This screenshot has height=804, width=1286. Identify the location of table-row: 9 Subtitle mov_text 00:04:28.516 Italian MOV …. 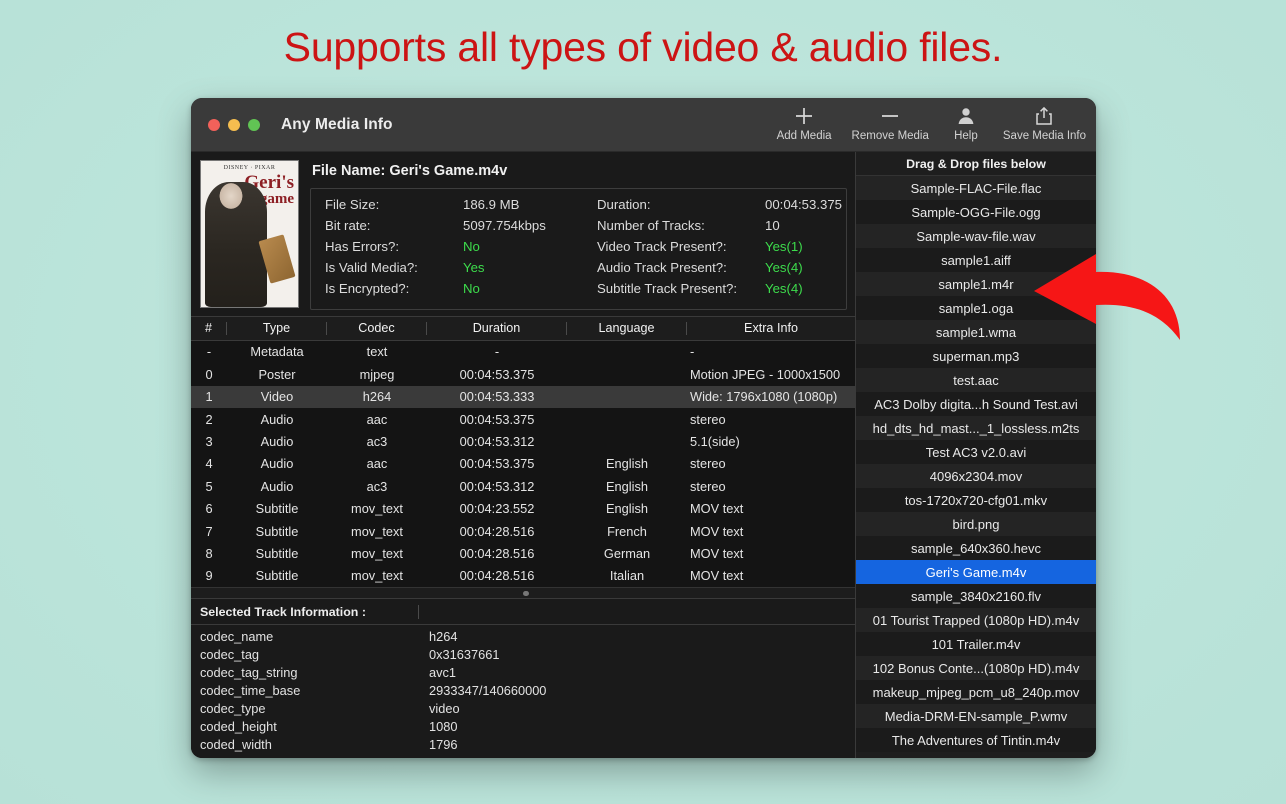
(523, 576).